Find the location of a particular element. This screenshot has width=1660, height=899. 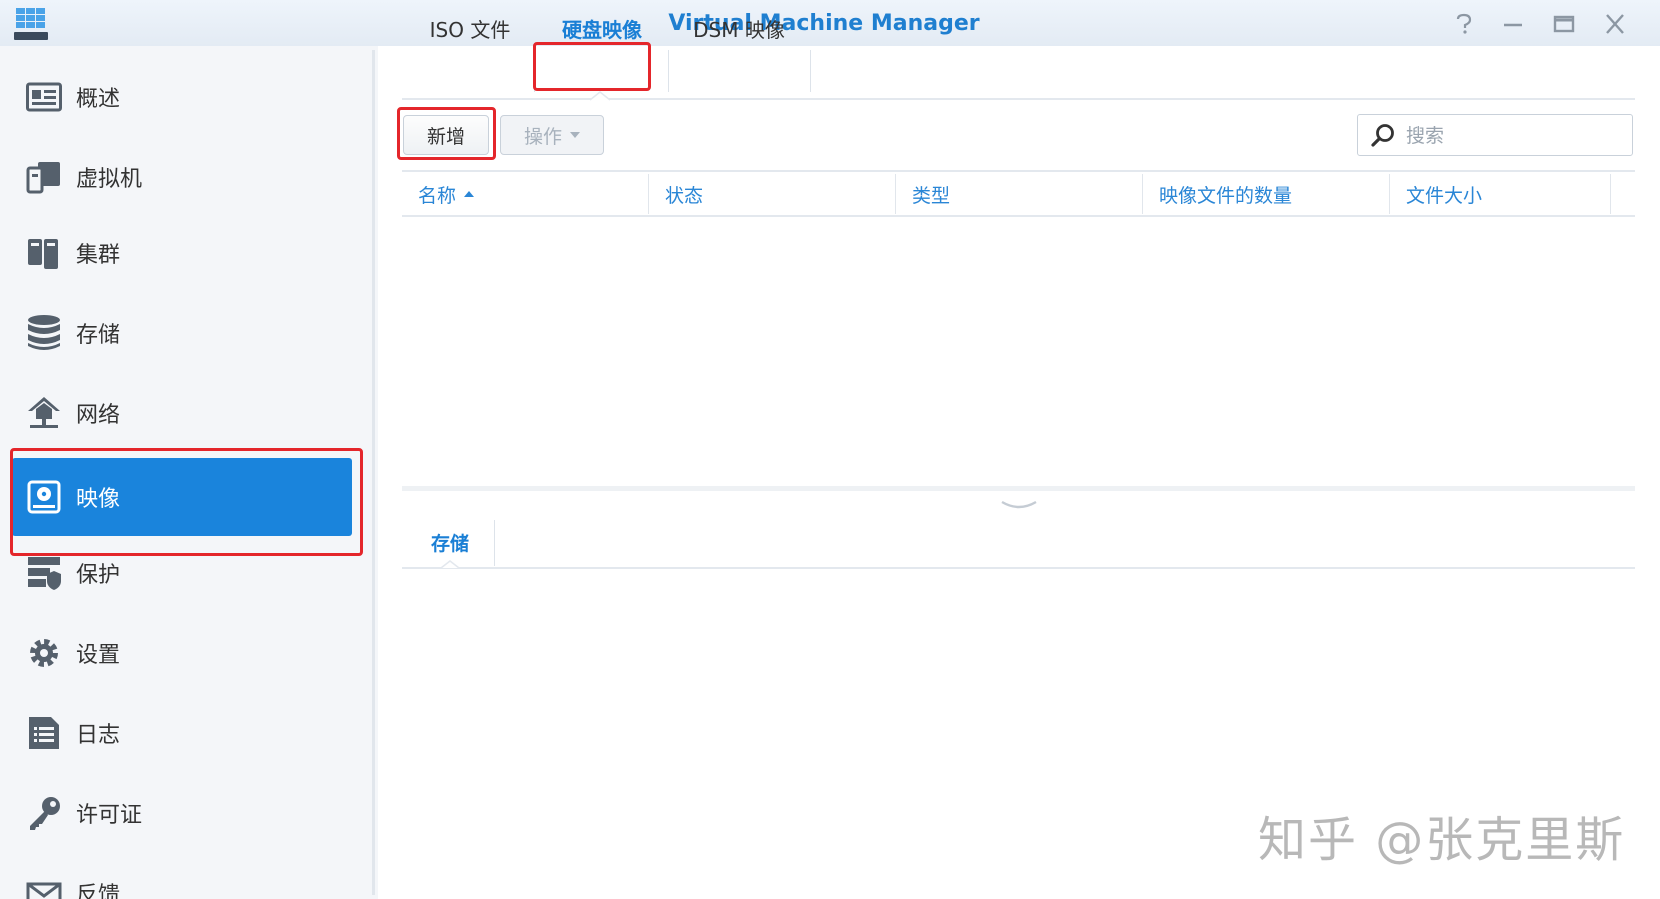

chevron-down-icon is located at coordinates (575, 135).